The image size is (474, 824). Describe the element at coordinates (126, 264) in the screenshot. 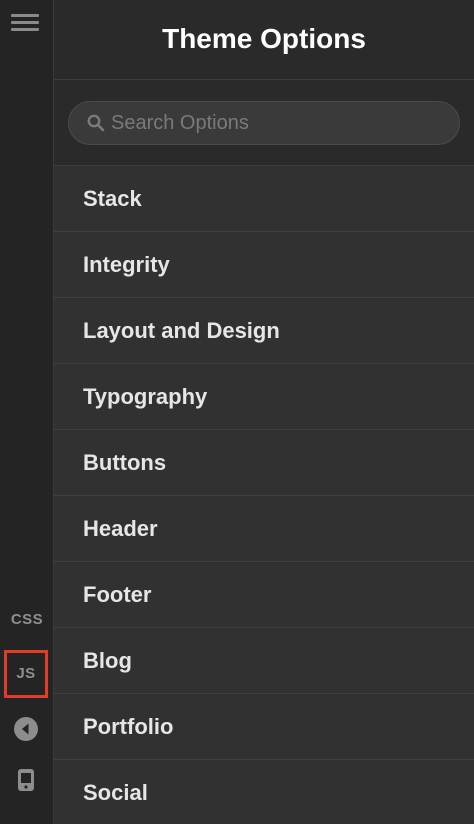

I see `list-item-label: Integrity` at that location.